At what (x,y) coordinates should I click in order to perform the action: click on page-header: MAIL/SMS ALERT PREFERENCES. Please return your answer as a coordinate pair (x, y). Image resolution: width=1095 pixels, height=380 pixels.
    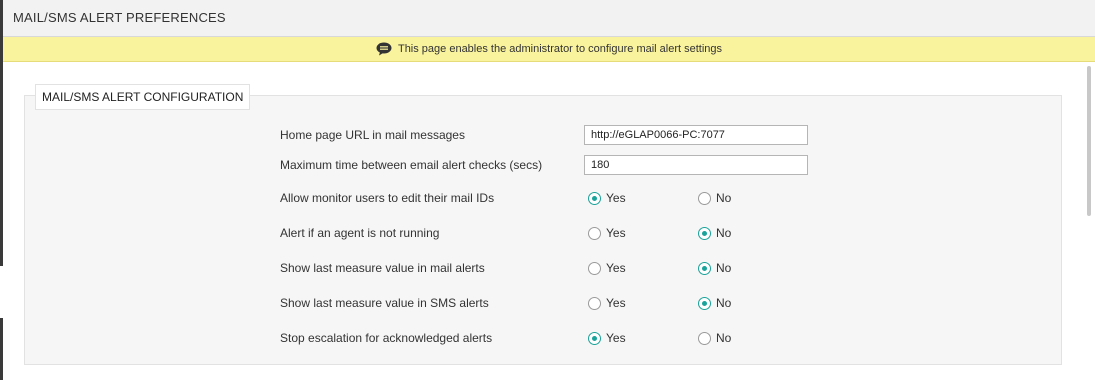
    Looking at the image, I should click on (549, 18).